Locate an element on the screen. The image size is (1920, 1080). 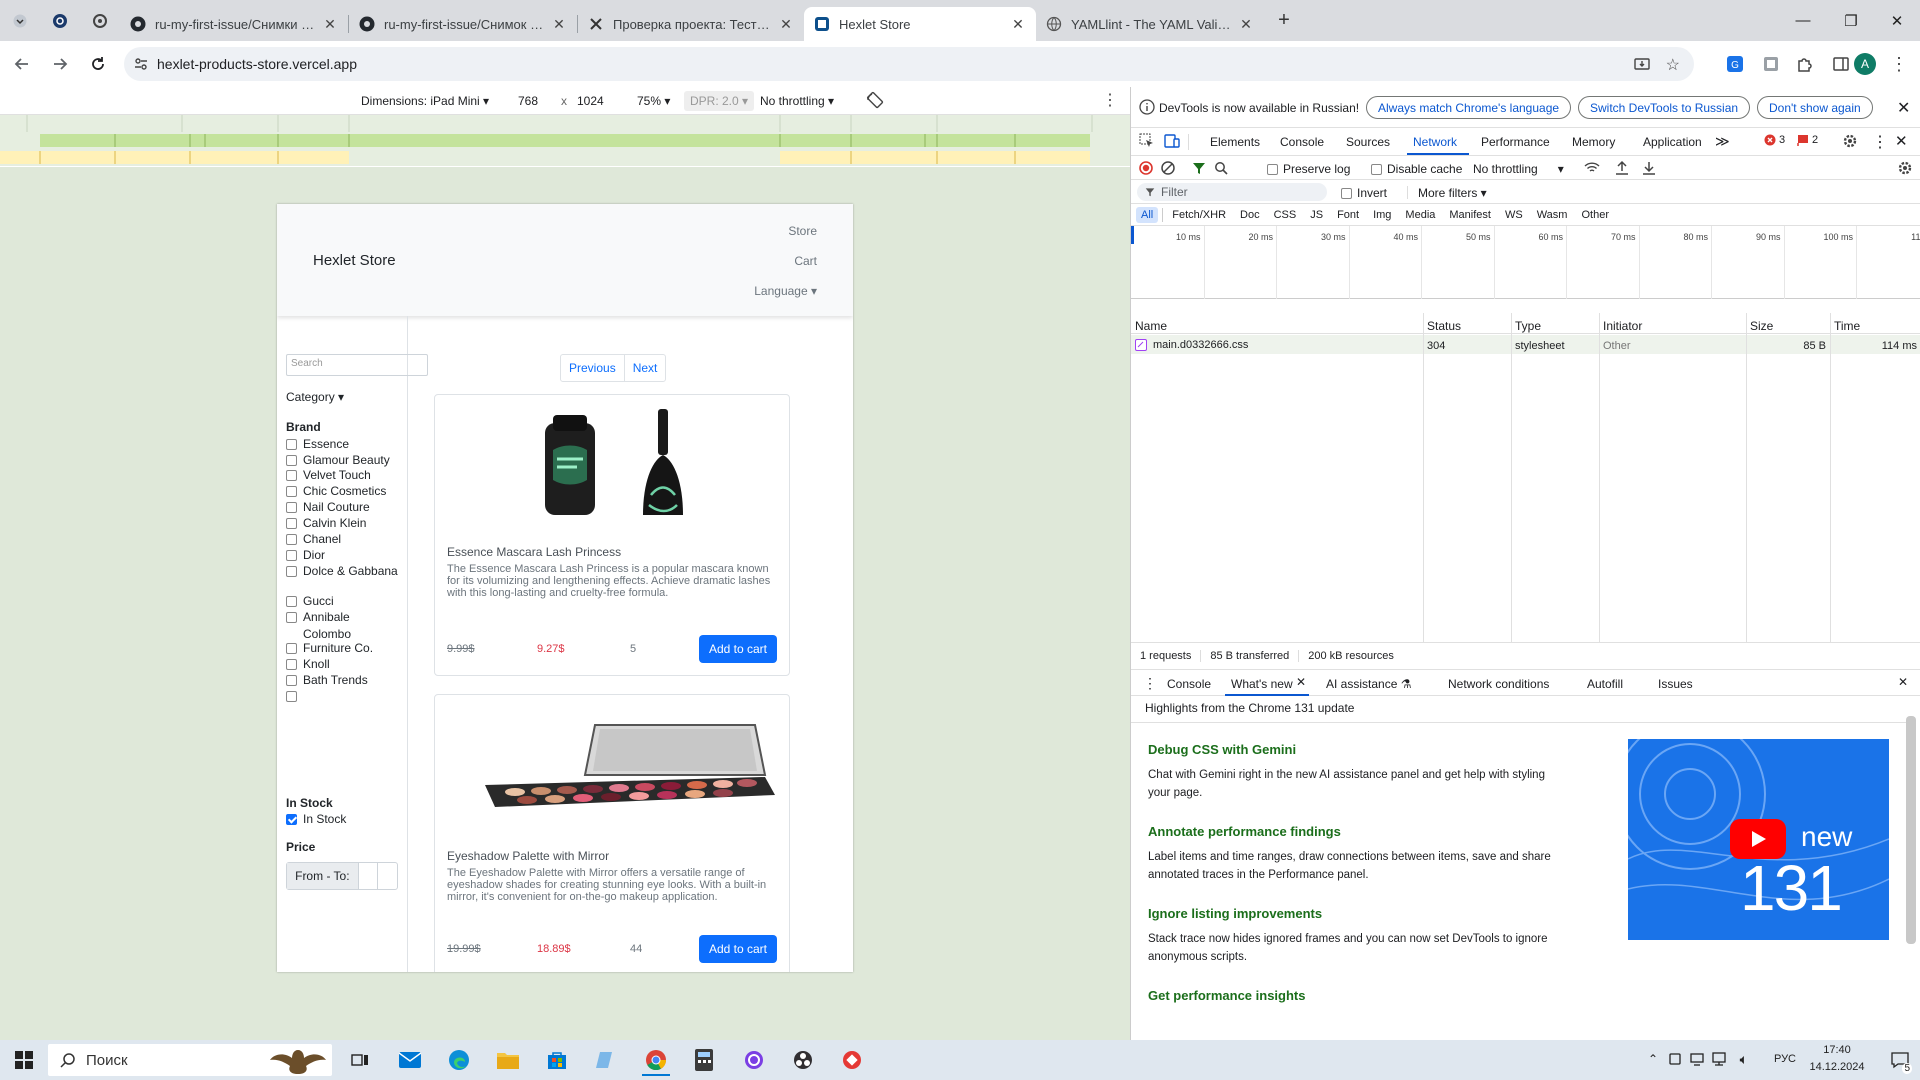
brand-filter-item: Dior is located at coordinates (342, 555).